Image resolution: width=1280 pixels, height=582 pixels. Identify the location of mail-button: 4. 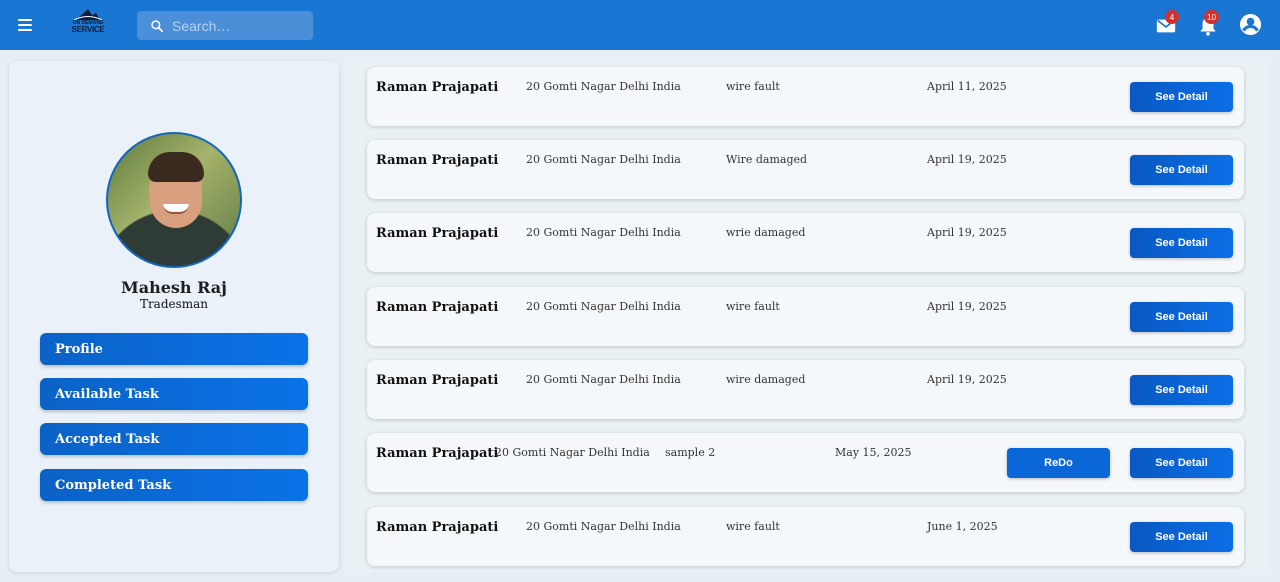
(1167, 23).